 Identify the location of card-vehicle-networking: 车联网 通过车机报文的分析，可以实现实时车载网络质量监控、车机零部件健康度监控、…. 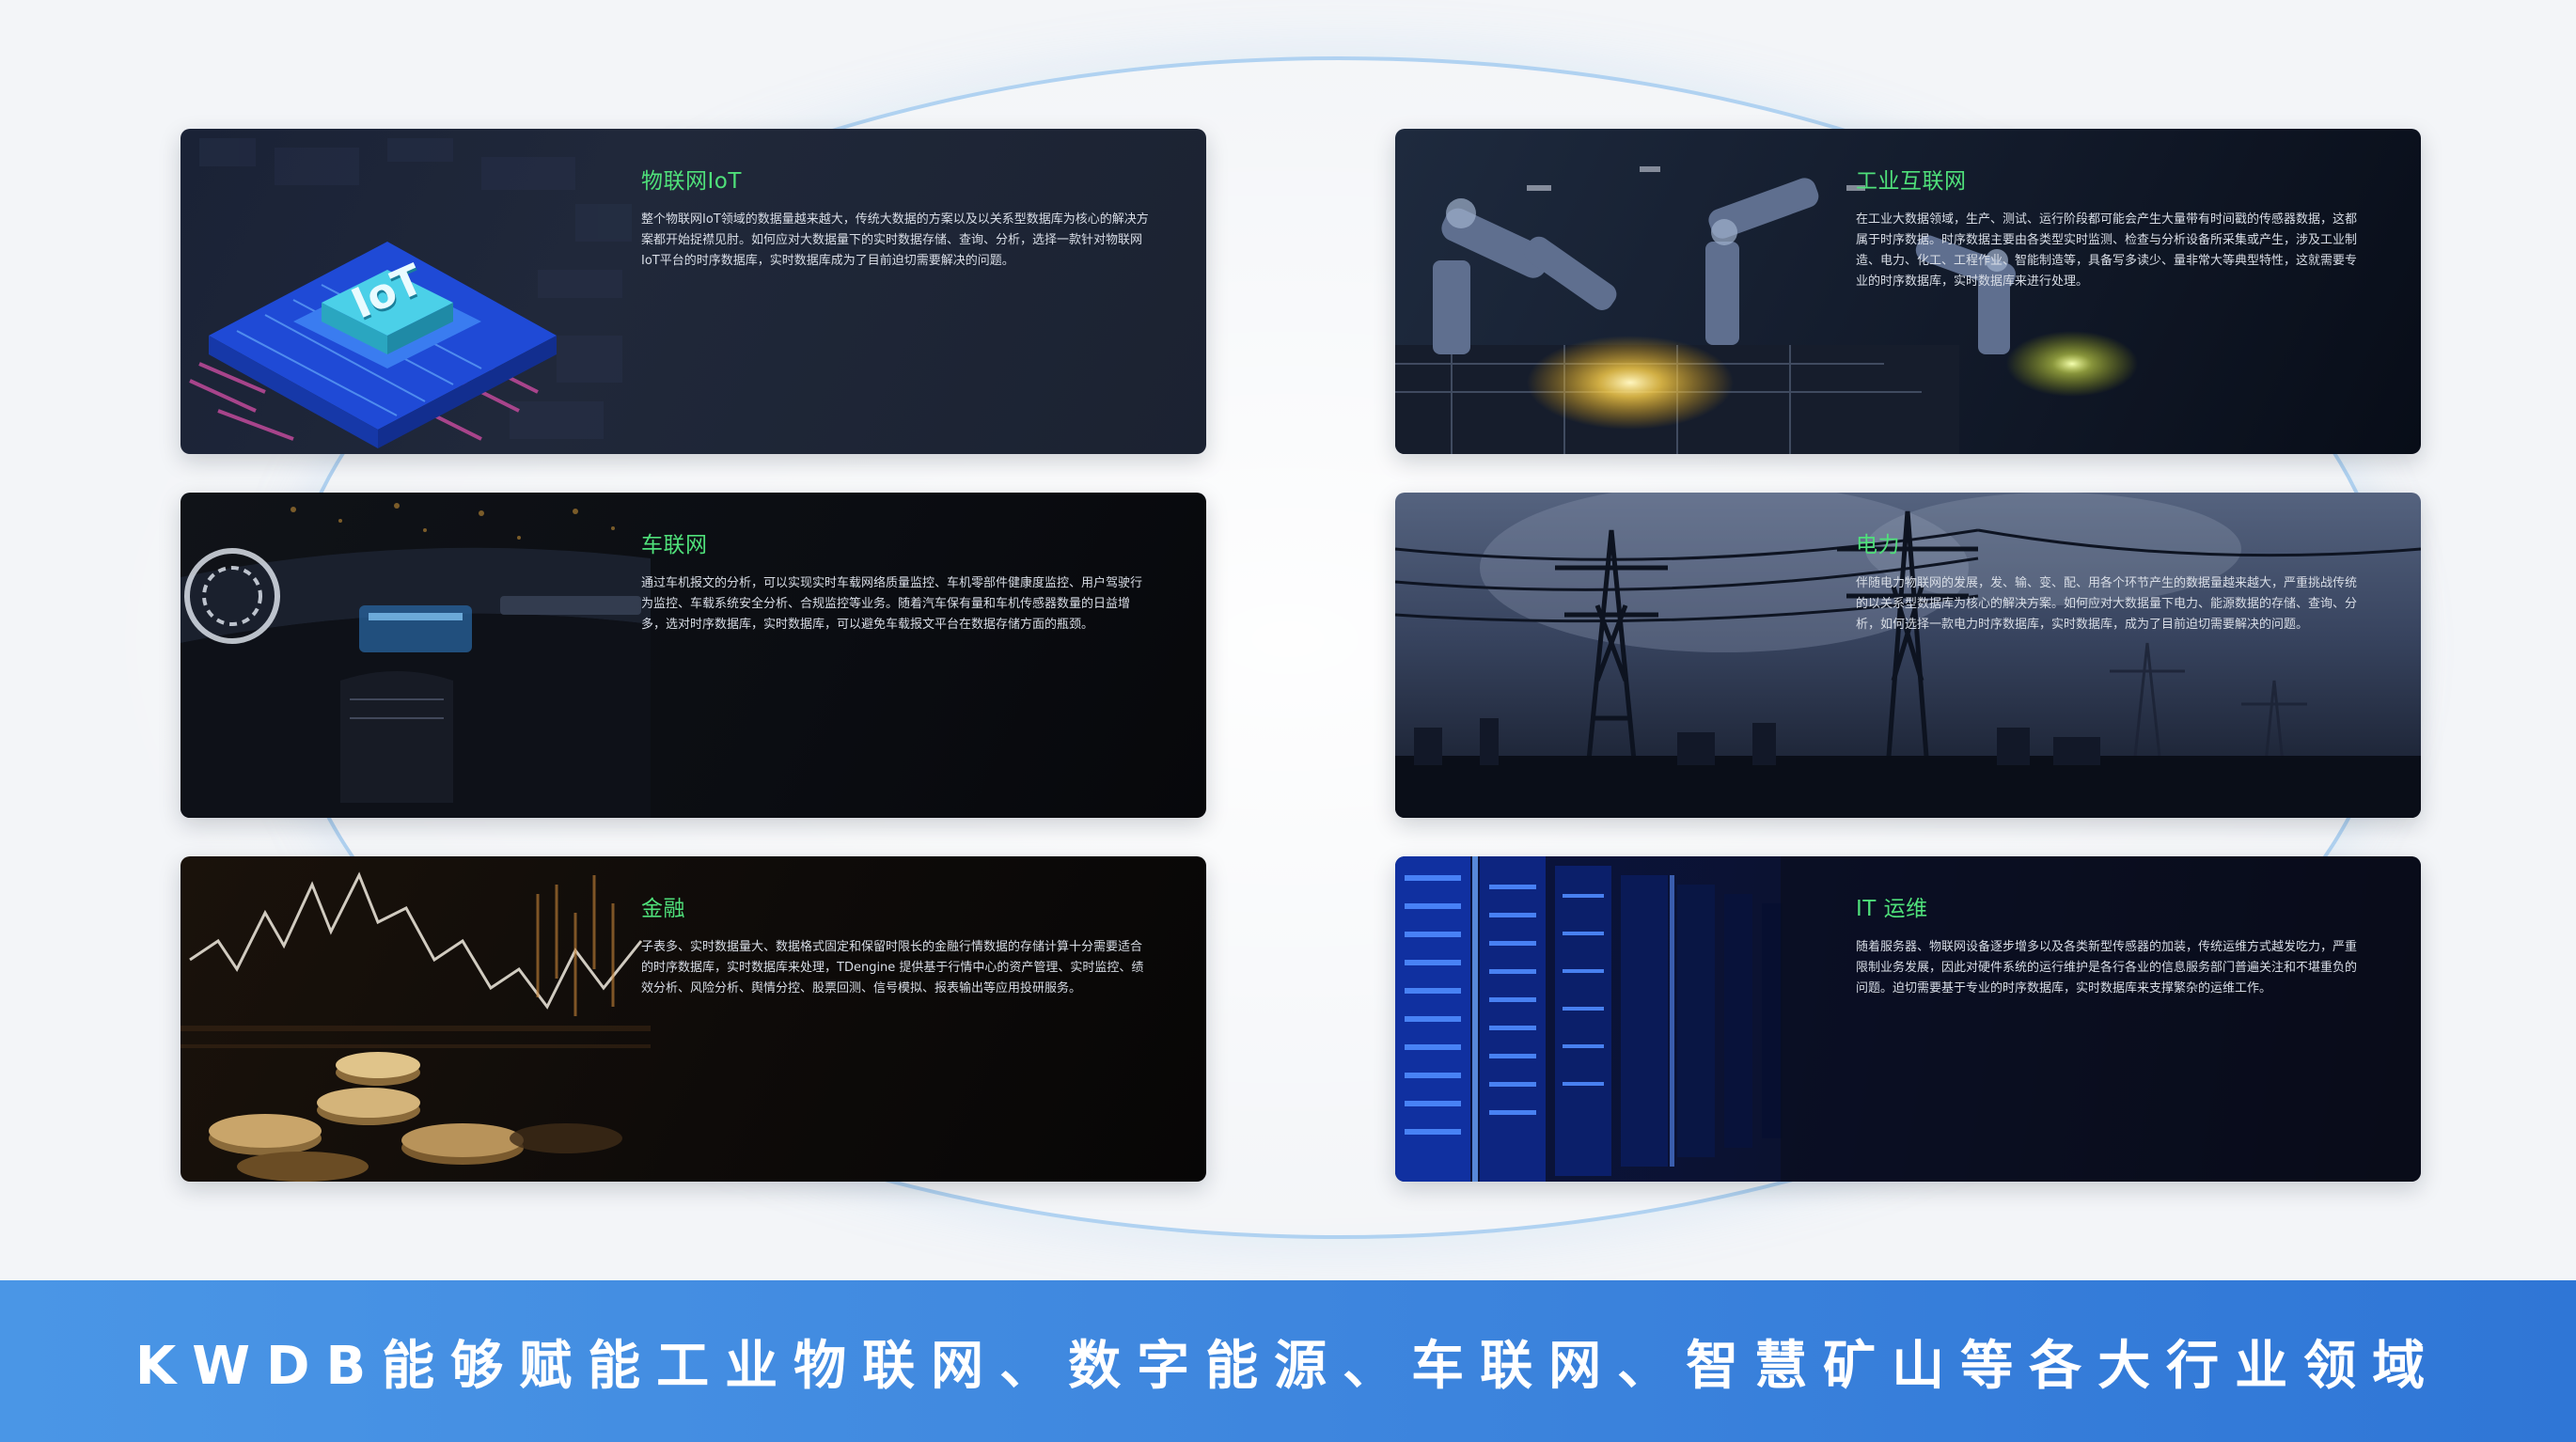
(694, 655).